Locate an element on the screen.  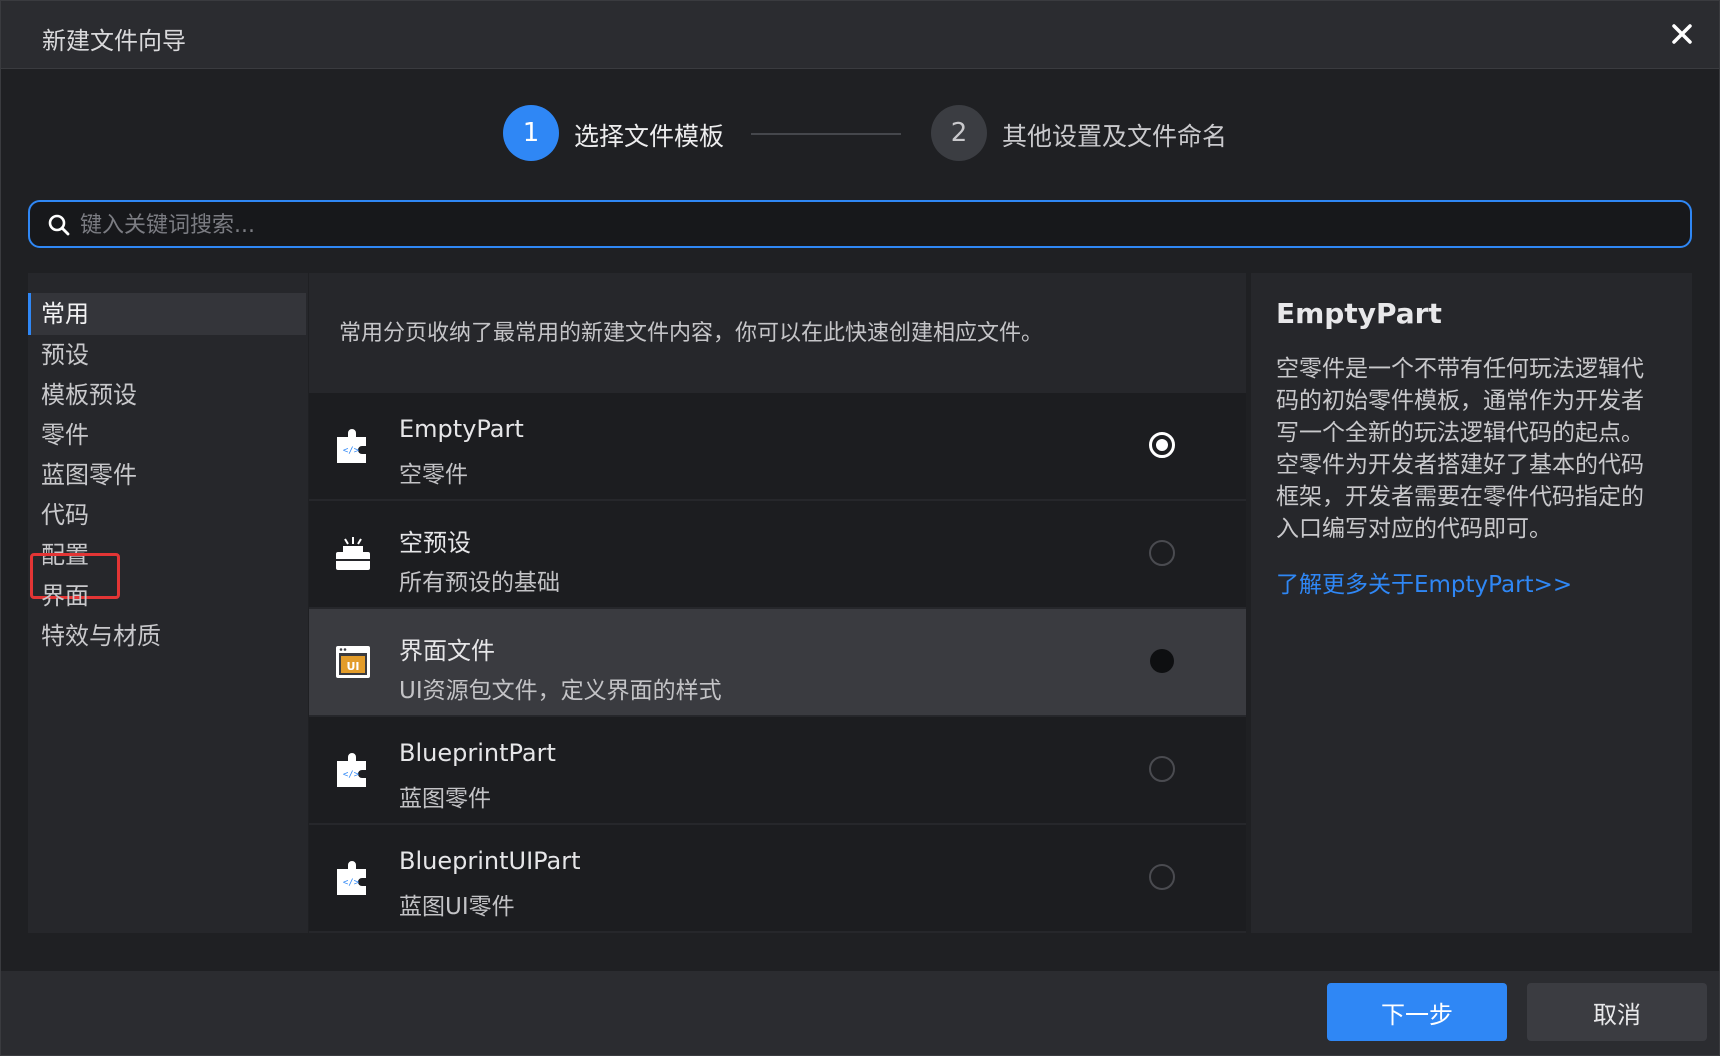
close-button is located at coordinates (1682, 34).